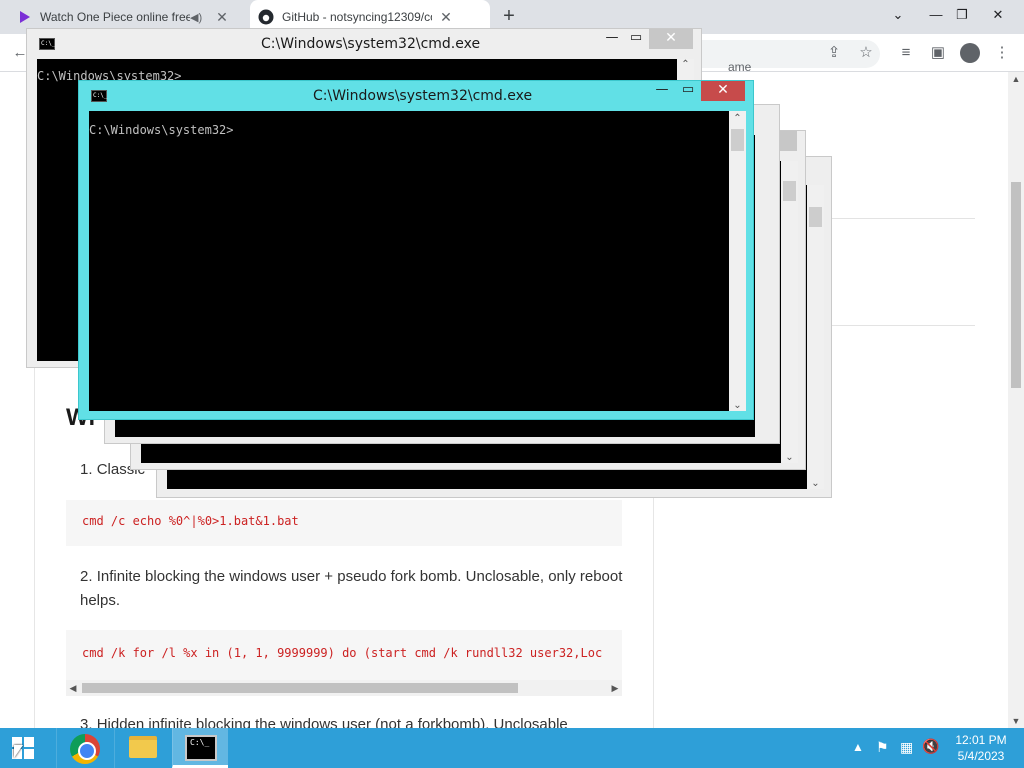 This screenshot has width=1024, height=768. I want to click on taskbar-command-prompt: C:\_, so click(200, 748).